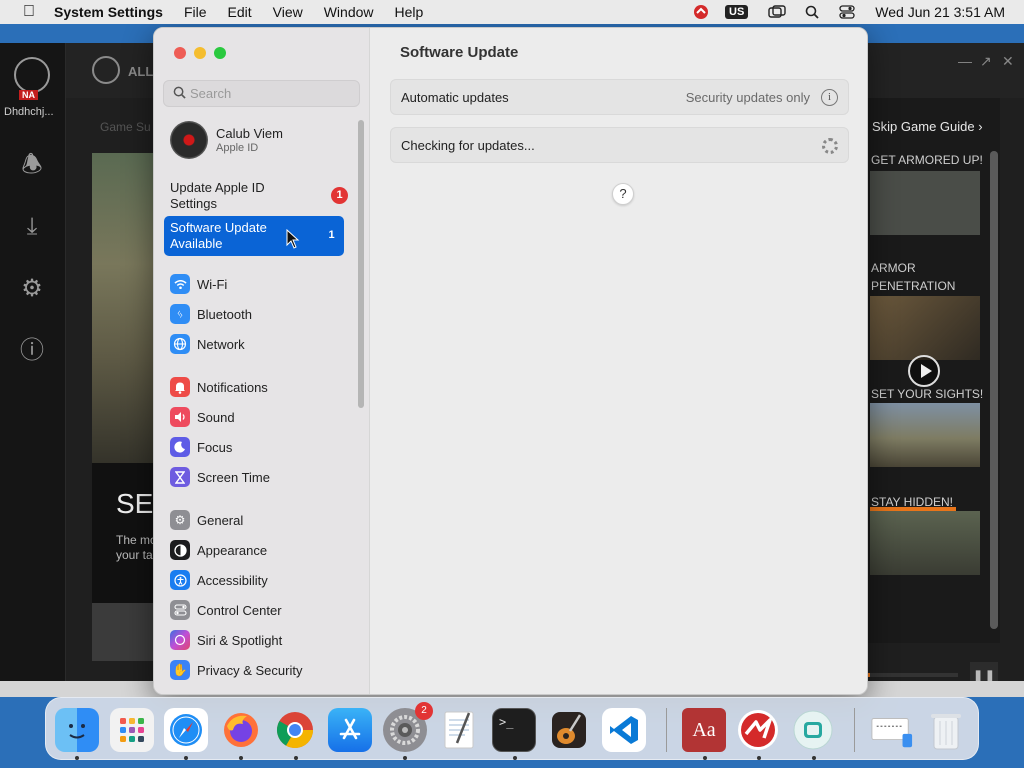  Describe the element at coordinates (946, 730) in the screenshot. I see `trash-icon` at that location.